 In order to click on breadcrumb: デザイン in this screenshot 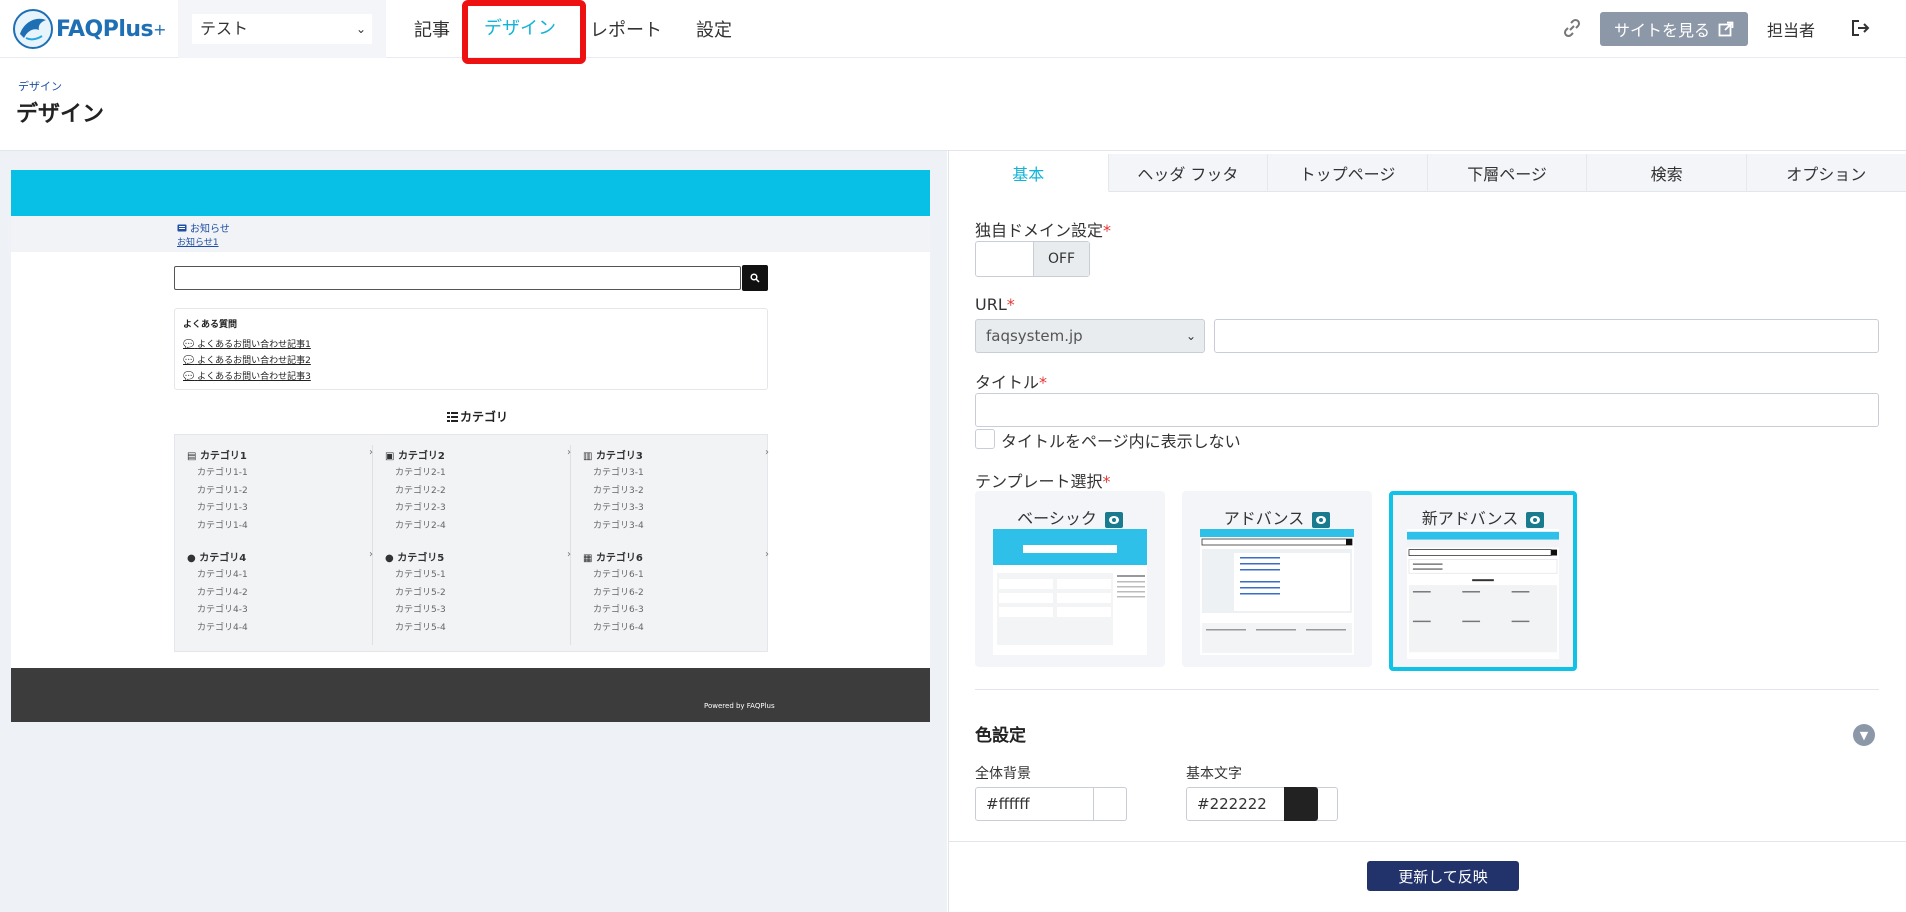, I will do `click(40, 86)`.